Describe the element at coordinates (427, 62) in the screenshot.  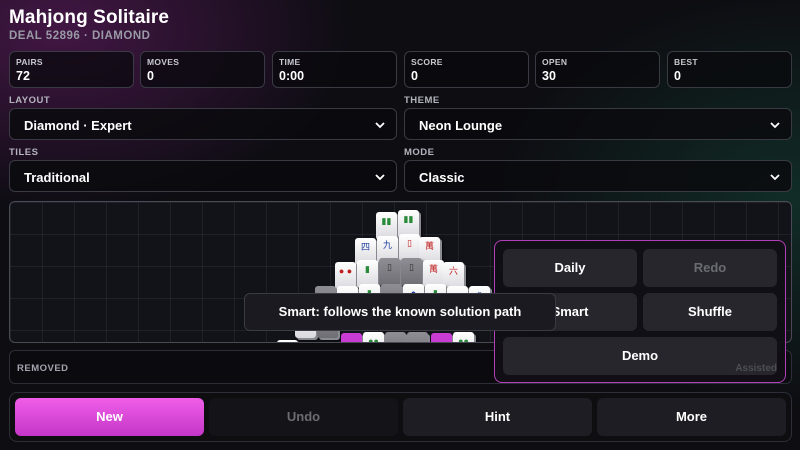
I see `stat-label: SCORE` at that location.